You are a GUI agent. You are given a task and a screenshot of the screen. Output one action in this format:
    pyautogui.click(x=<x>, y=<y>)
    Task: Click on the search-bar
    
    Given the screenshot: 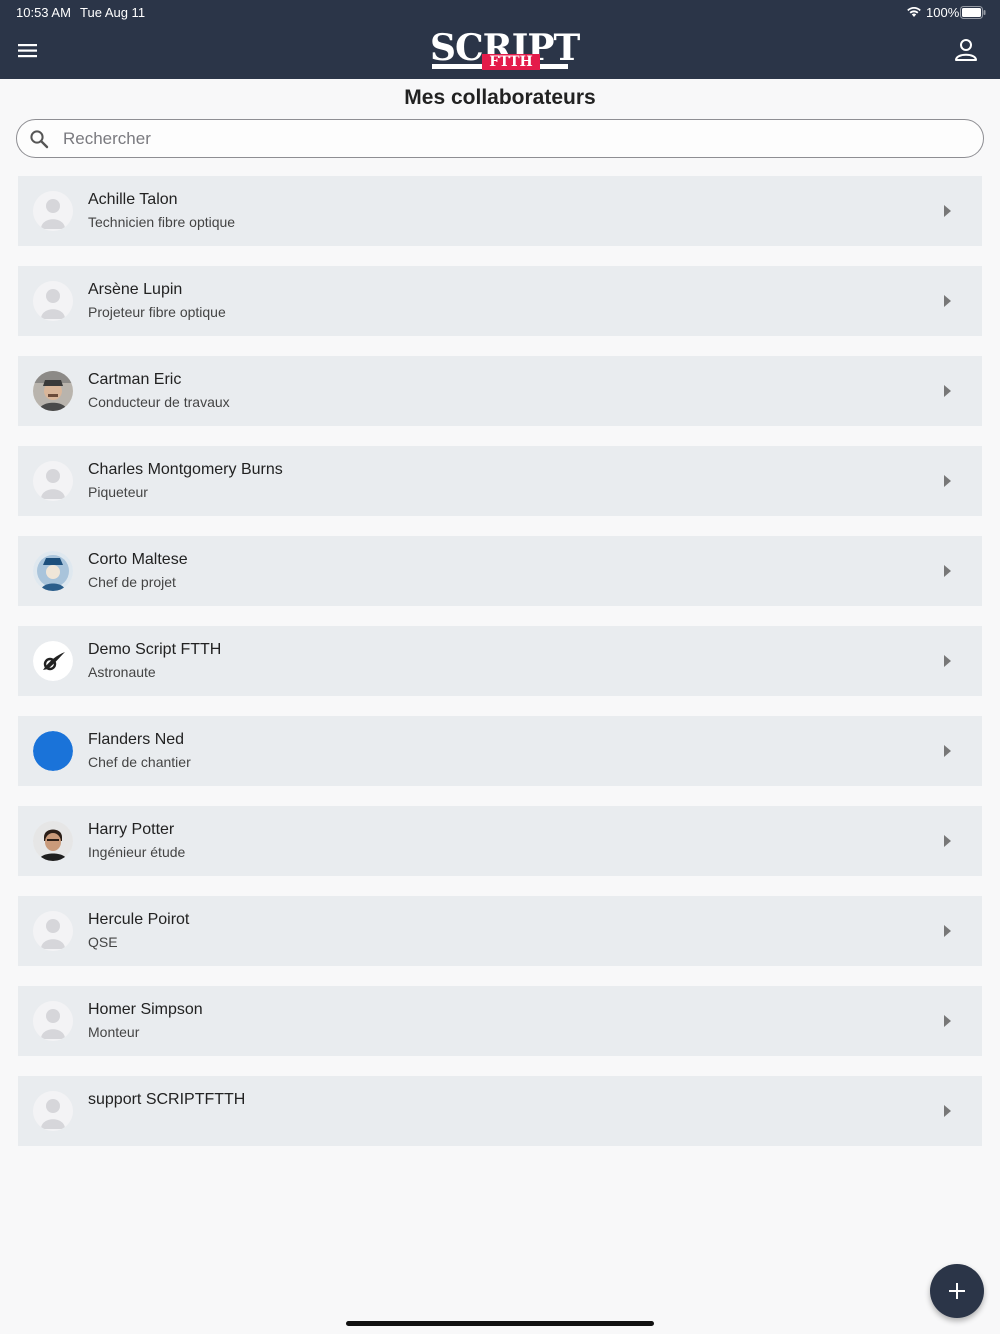 What is the action you would take?
    pyautogui.click(x=500, y=138)
    